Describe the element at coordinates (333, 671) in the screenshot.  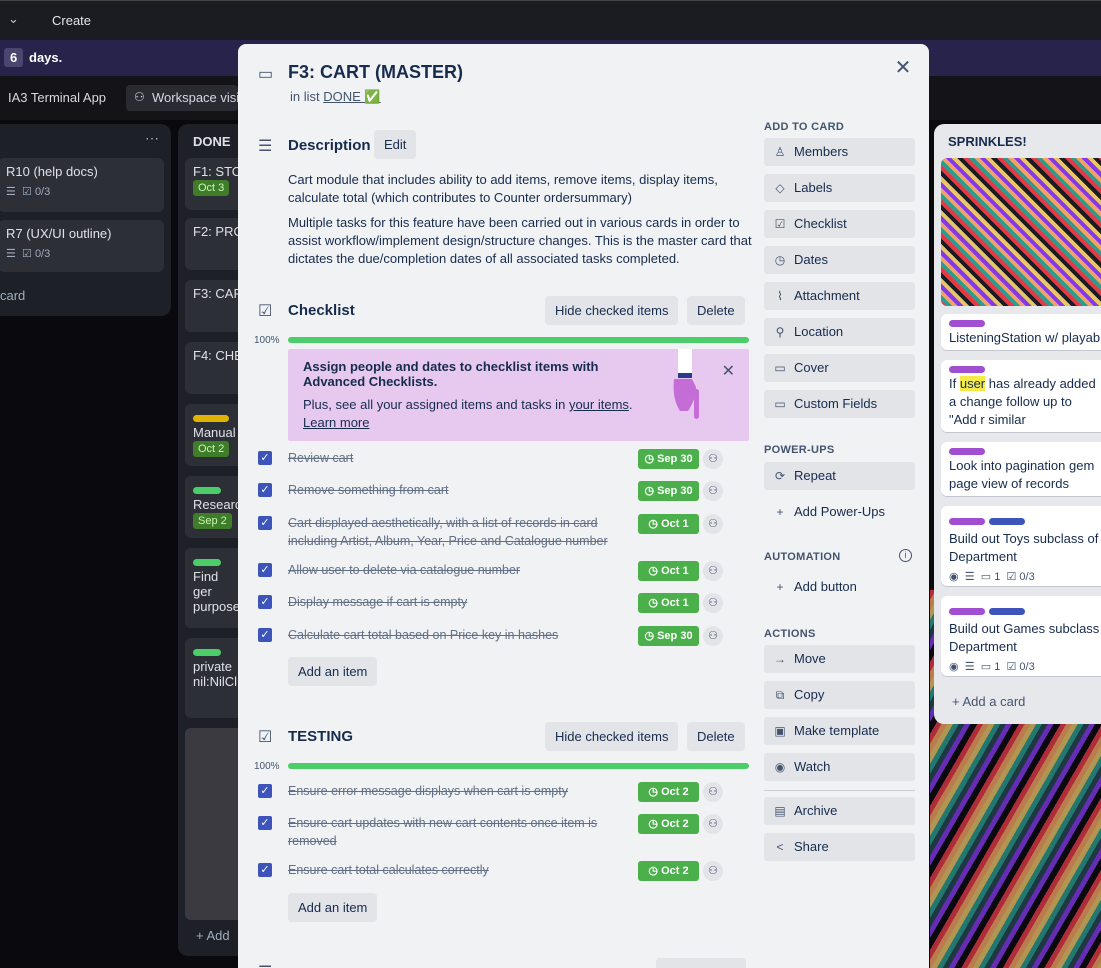
I see `add-checklist-item-button: Add an item` at that location.